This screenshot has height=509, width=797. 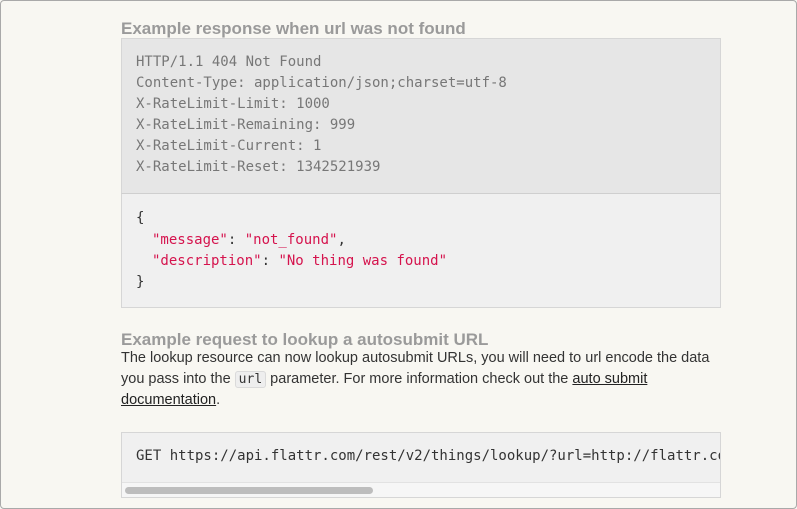 What do you see at coordinates (421, 489) in the screenshot?
I see `horizontal-scrollbar` at bounding box center [421, 489].